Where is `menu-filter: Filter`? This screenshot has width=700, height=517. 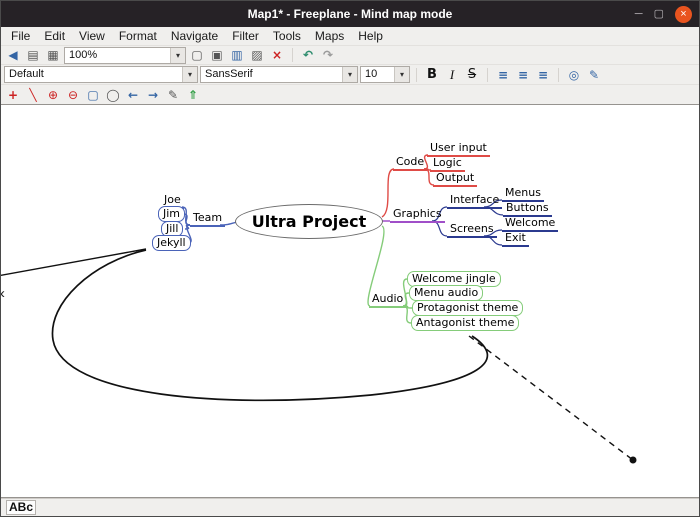 menu-filter: Filter is located at coordinates (245, 36).